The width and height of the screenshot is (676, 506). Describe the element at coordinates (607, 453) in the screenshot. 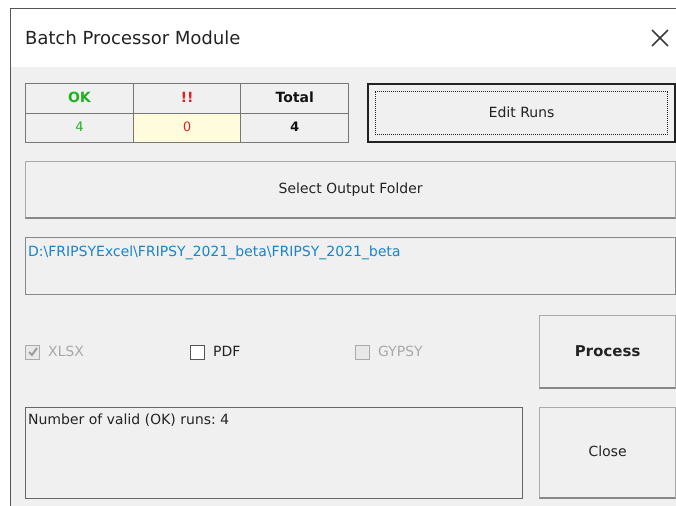

I see `close-button: Close` at that location.